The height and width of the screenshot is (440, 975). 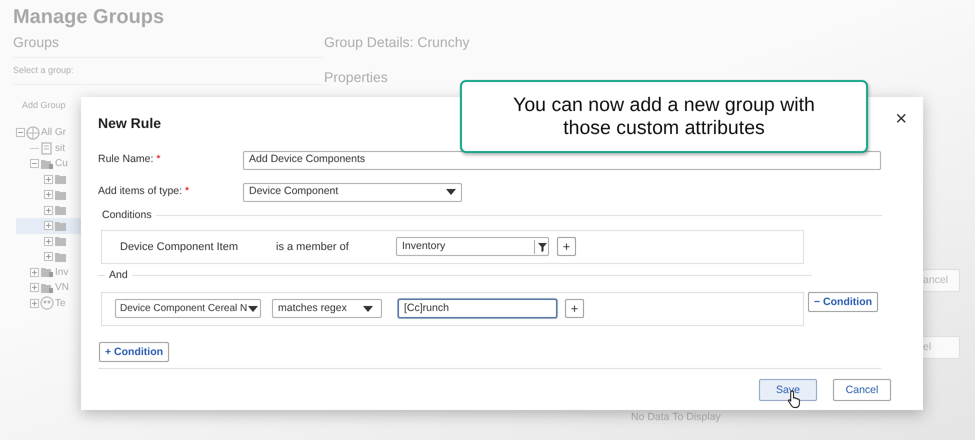 I want to click on callout-text: You can now add a new group with those custom attributes, so click(x=664, y=116).